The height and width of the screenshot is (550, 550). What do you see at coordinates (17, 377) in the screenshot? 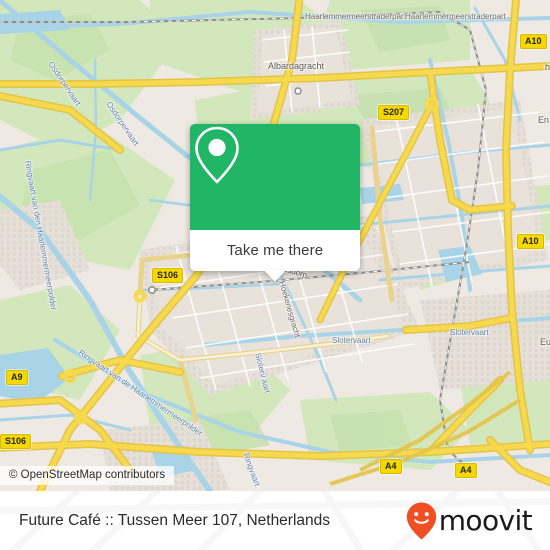
I see `highway-shield: A9` at bounding box center [17, 377].